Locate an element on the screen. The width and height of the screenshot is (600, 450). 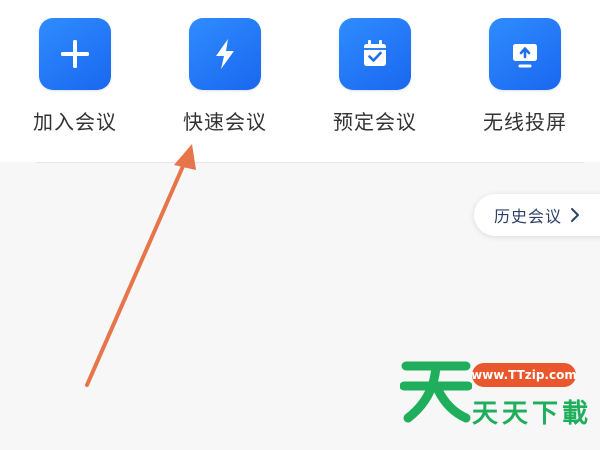
watermark-url: www.TTzip.com is located at coordinates (524, 375).